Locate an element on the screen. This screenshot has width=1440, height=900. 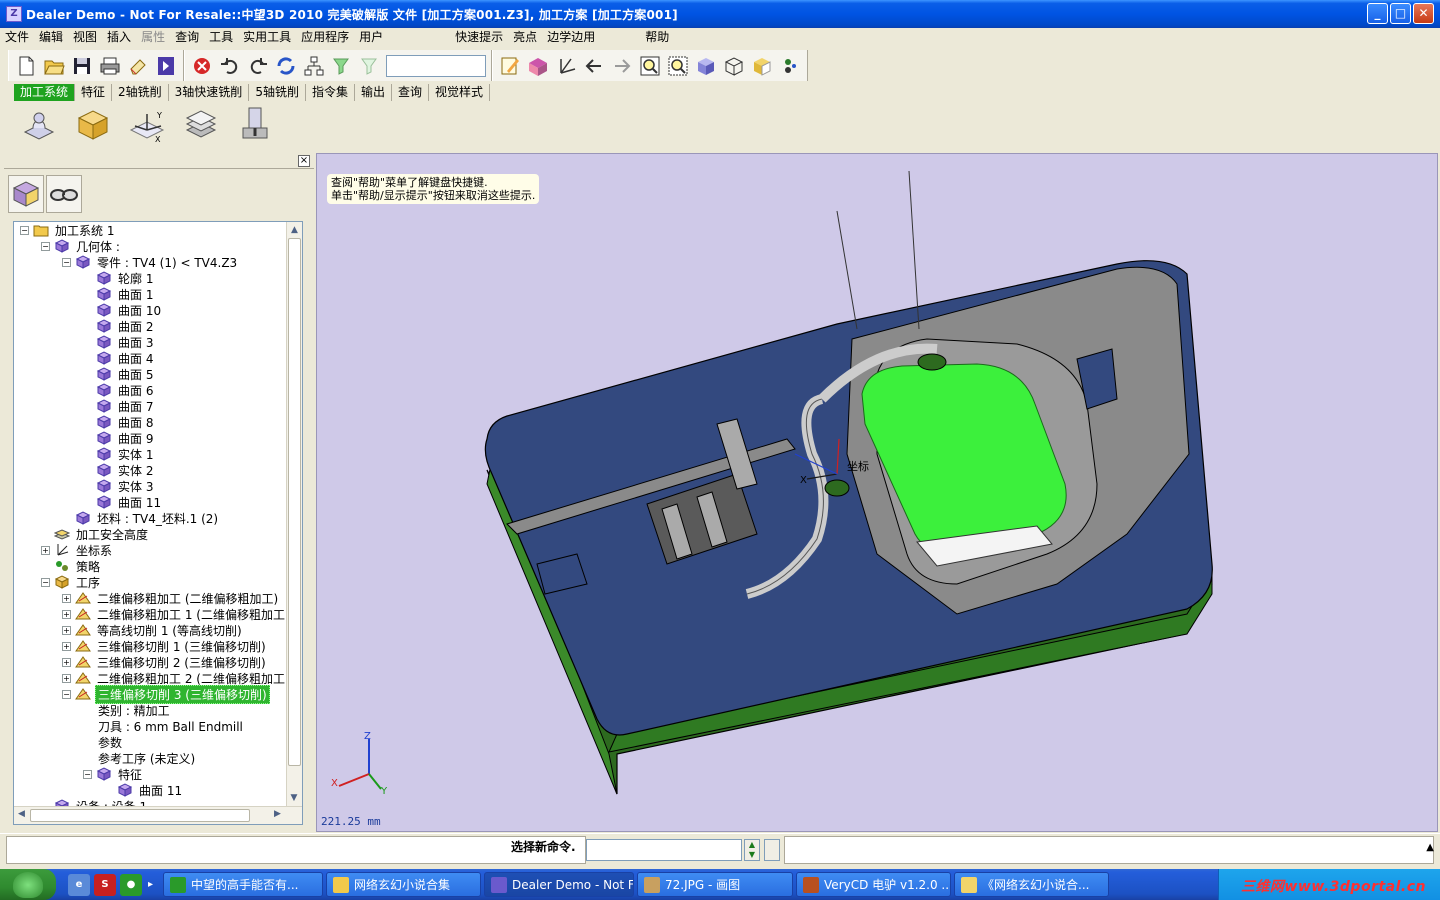
command-input is located at coordinates (664, 850).